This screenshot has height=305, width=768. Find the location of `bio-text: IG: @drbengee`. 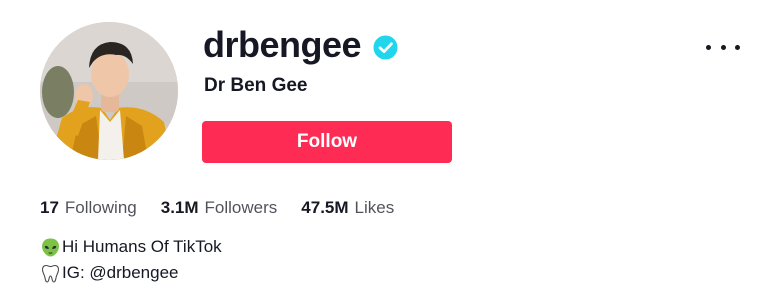

bio-text: IG: @drbengee is located at coordinates (120, 272).